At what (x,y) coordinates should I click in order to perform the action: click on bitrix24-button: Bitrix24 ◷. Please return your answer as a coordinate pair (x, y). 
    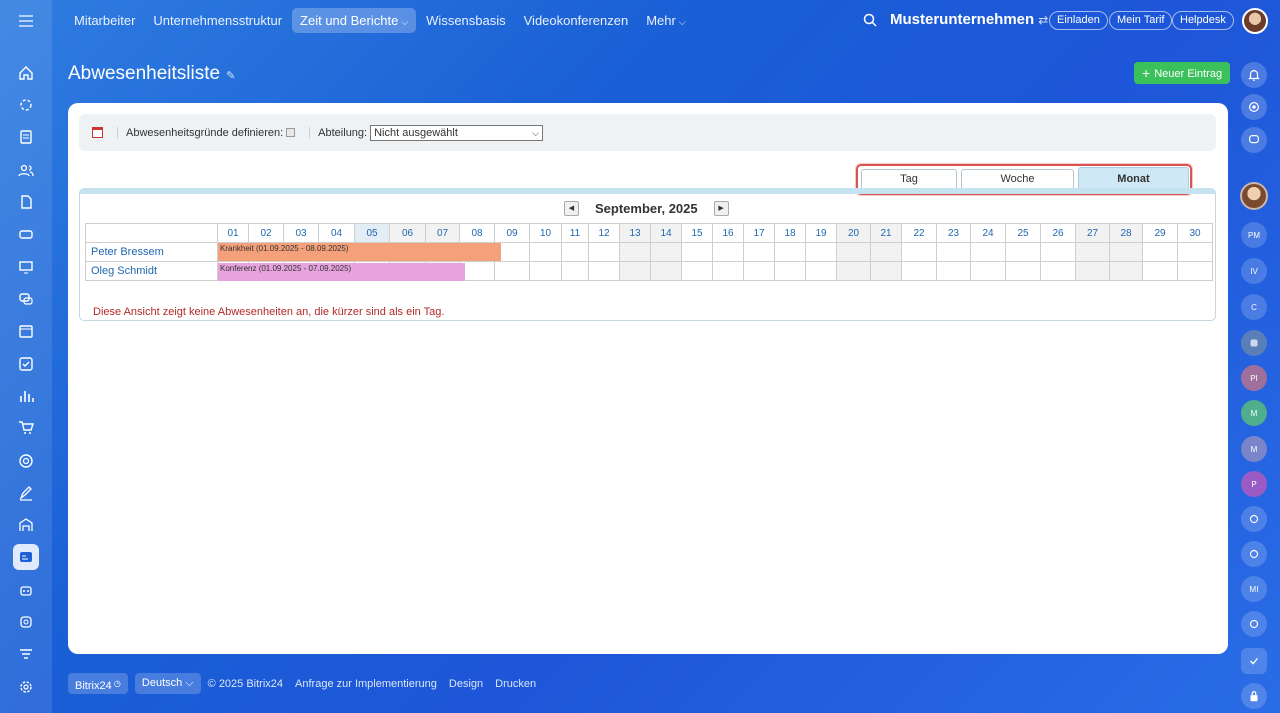
    Looking at the image, I should click on (98, 683).